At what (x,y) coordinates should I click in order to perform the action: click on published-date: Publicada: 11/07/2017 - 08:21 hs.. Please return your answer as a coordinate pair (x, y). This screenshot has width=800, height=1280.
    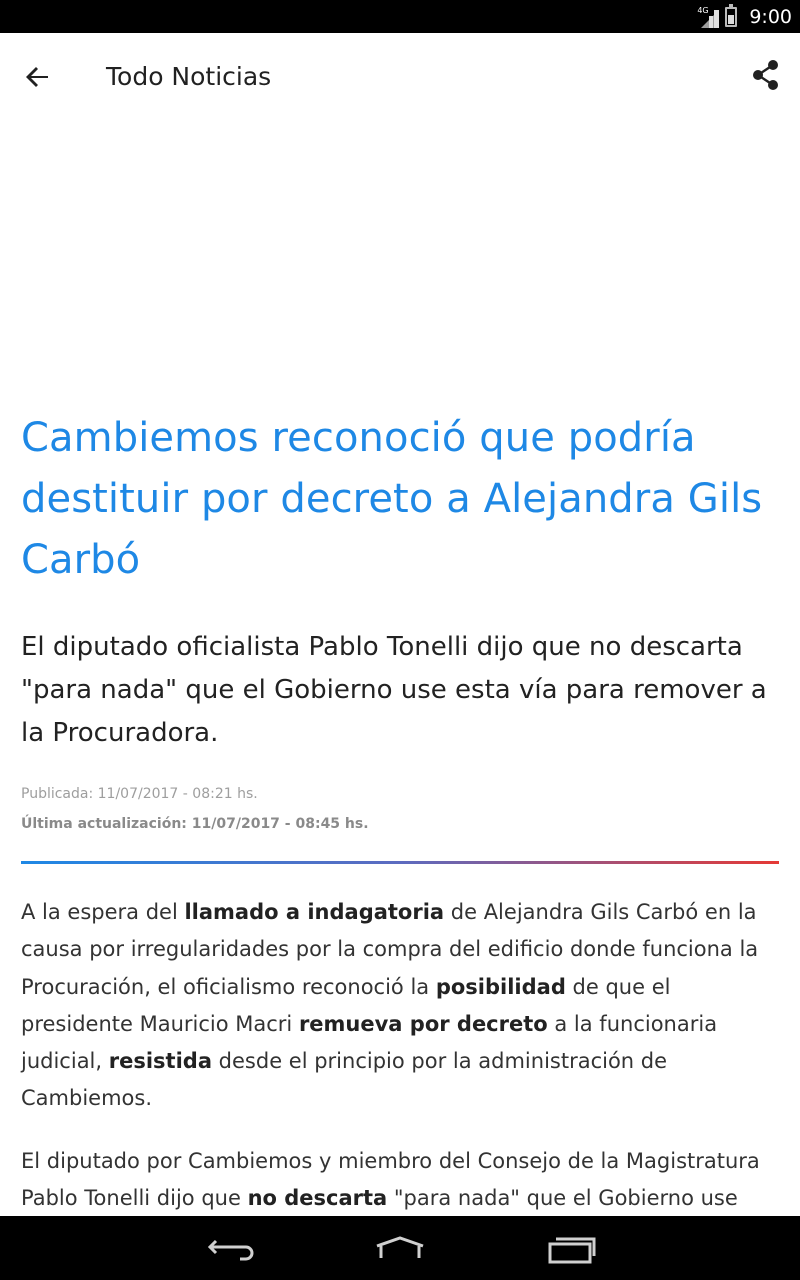
    Looking at the image, I should click on (139, 794).